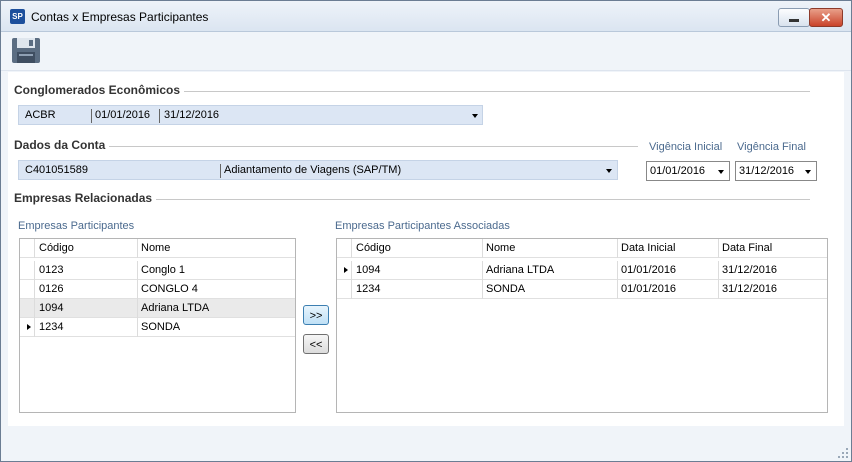 This screenshot has height=462, width=852. I want to click on floppy-disk-icon, so click(26, 50).